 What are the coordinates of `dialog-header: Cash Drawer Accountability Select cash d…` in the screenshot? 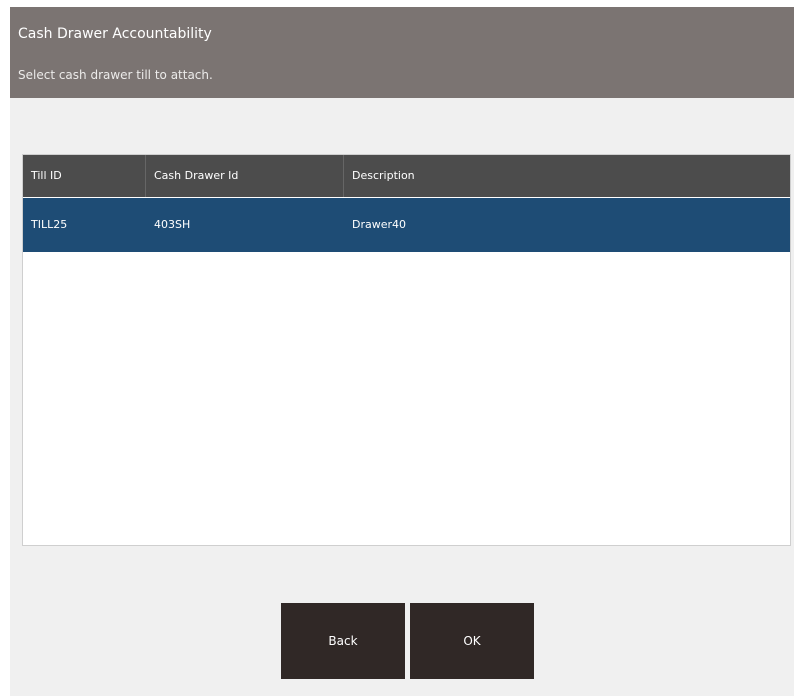 It's located at (402, 52).